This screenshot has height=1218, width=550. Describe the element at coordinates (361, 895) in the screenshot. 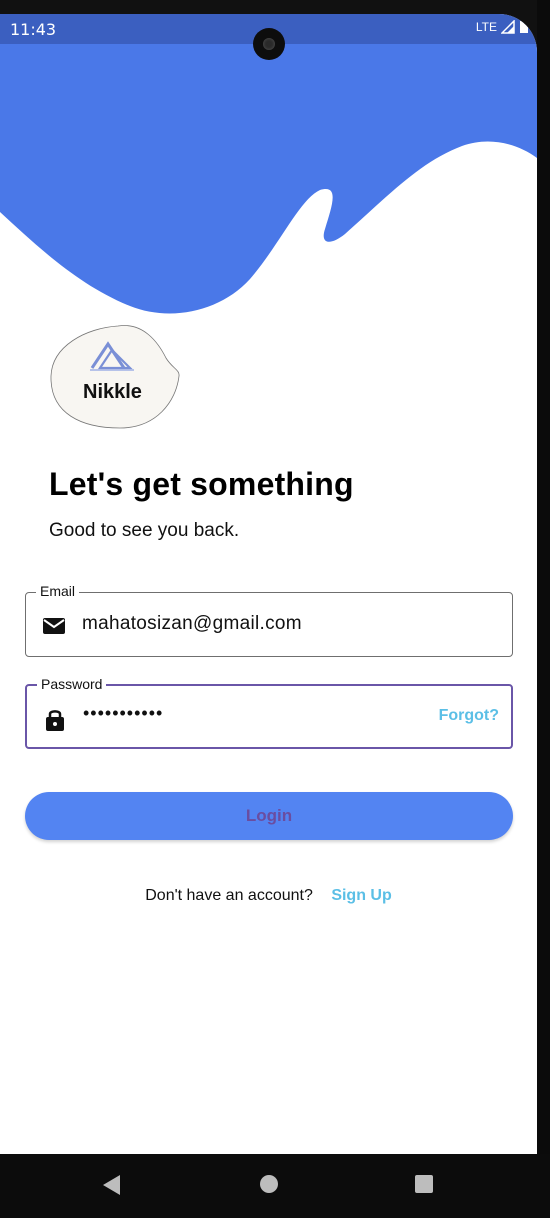

I see `signup-link: Sign Up` at that location.